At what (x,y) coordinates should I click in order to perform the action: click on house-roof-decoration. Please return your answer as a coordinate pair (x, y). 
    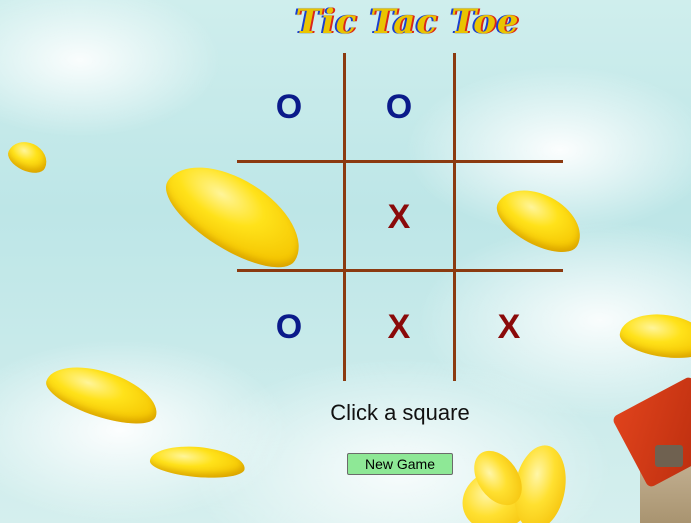
    Looking at the image, I should click on (651, 432).